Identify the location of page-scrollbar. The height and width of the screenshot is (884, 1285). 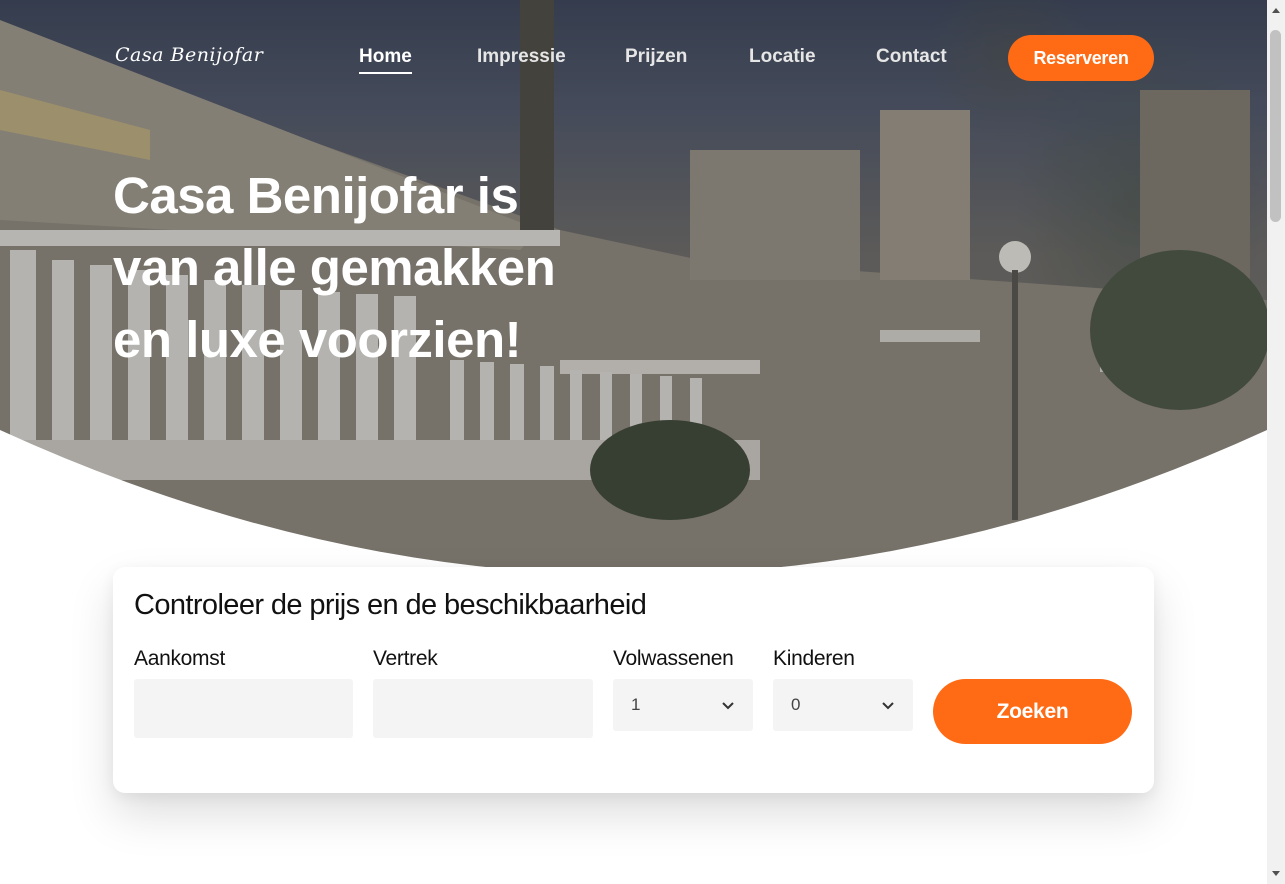
(1276, 442).